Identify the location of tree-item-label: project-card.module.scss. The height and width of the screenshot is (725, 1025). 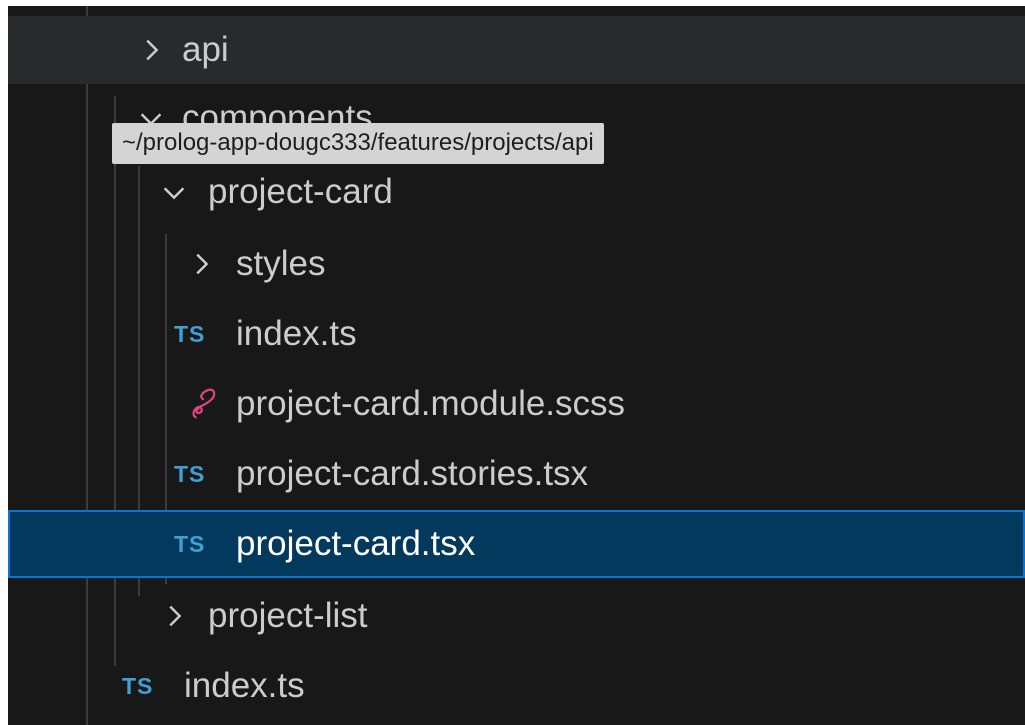
(431, 403).